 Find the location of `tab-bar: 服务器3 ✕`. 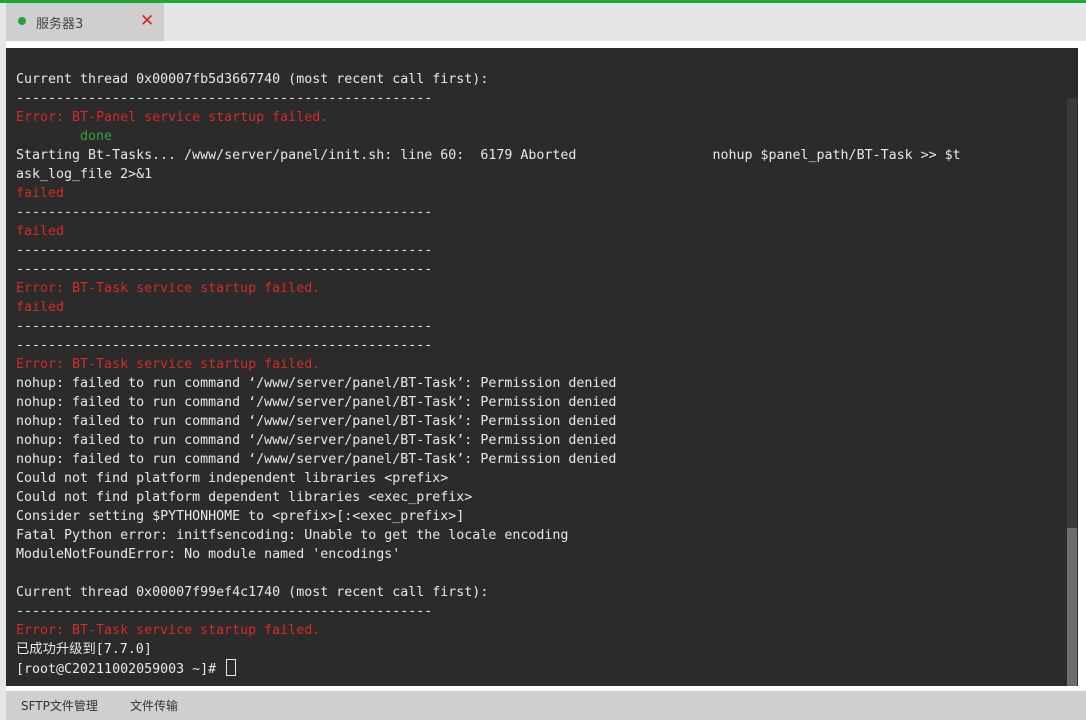

tab-bar: 服务器3 ✕ is located at coordinates (546, 22).